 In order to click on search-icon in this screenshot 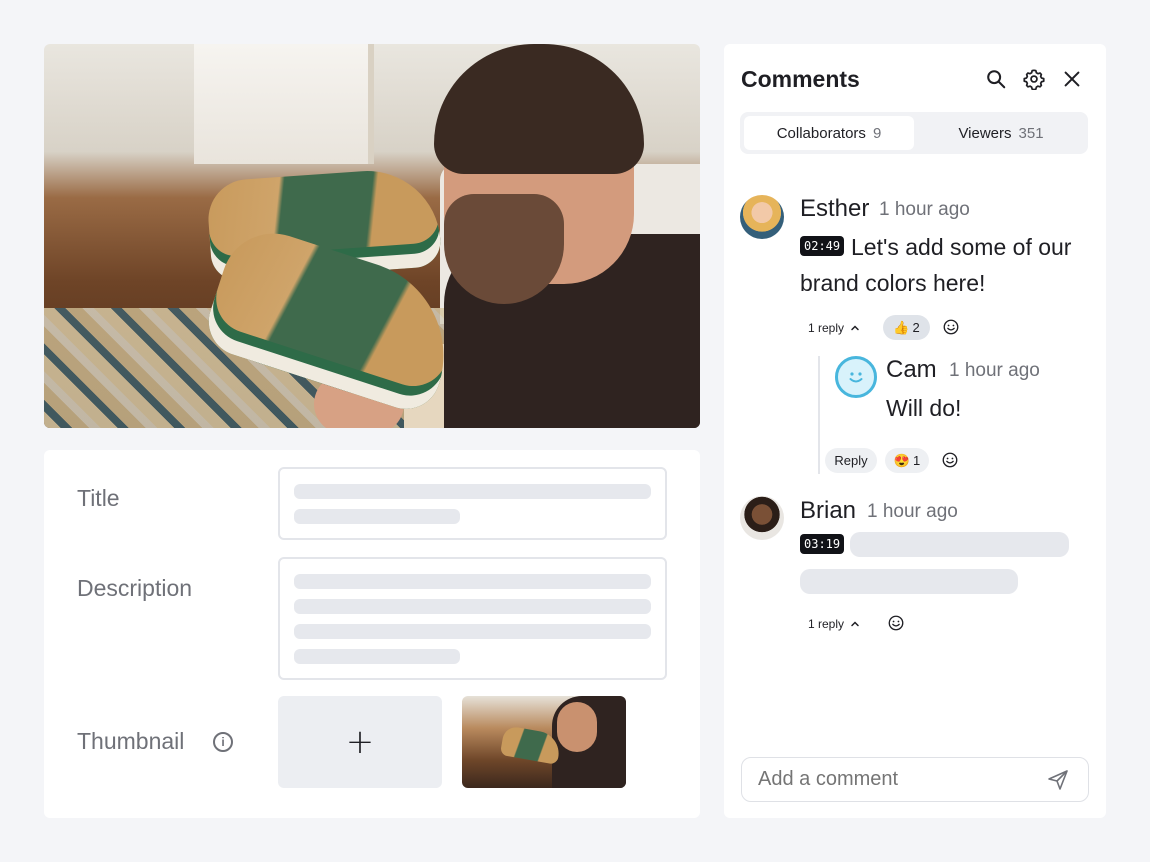, I will do `click(996, 79)`.